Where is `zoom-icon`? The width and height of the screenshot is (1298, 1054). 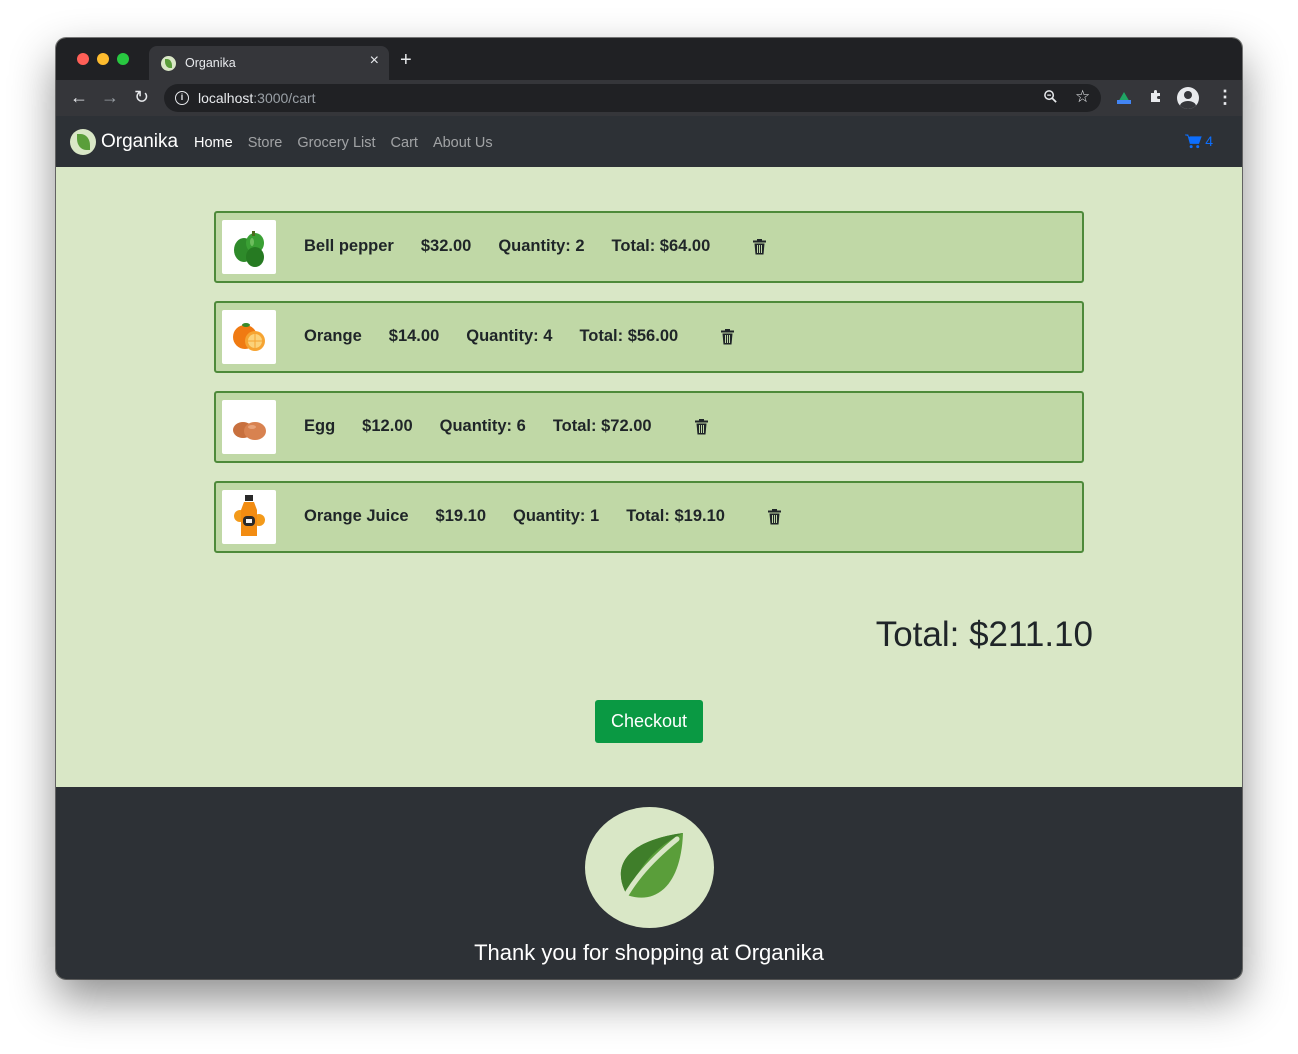
zoom-icon is located at coordinates (1050, 98).